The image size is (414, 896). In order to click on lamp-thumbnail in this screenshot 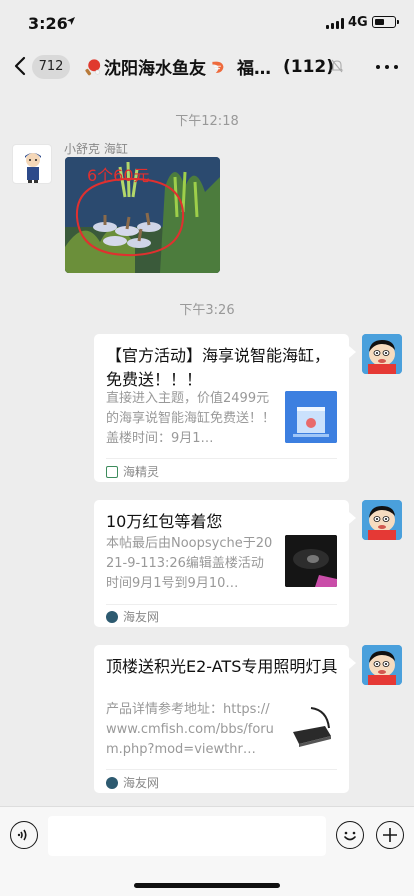, I will do `click(311, 561)`.